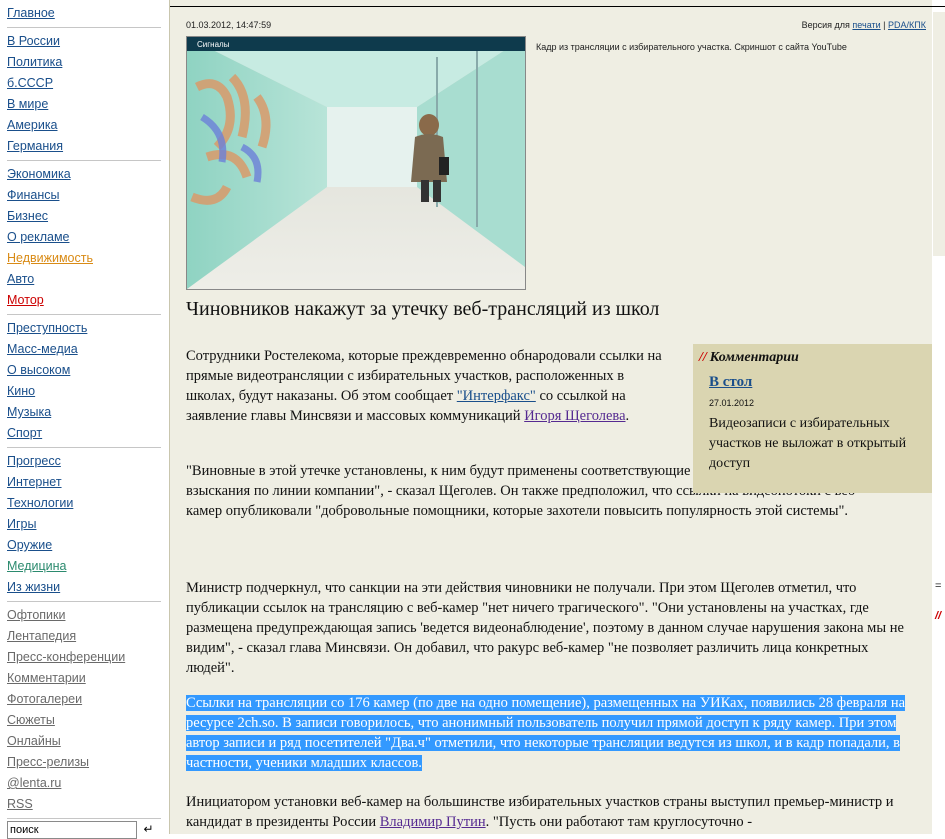 The height and width of the screenshot is (839, 945). What do you see at coordinates (84, 804) in the screenshot?
I see `nav-link: RSS` at bounding box center [84, 804].